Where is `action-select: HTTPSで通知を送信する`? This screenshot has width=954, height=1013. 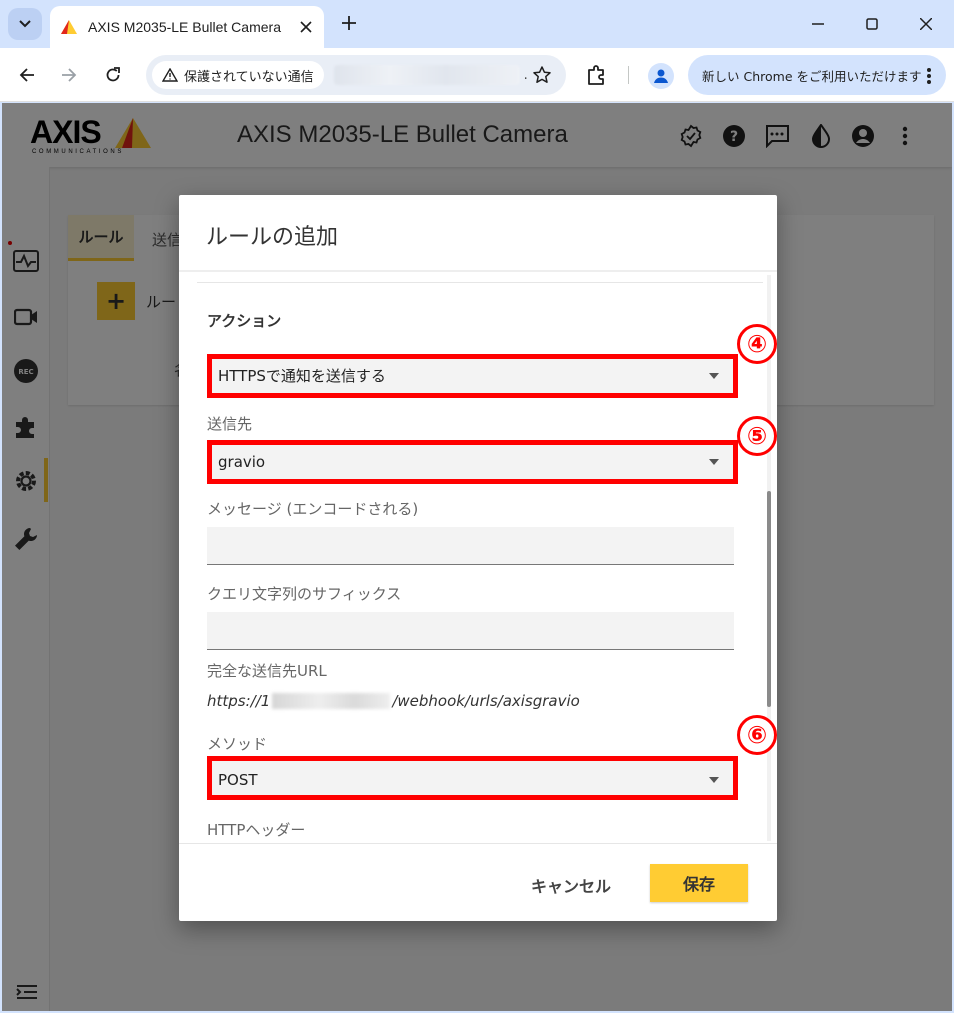 action-select: HTTPSで通知を送信する is located at coordinates (470, 376).